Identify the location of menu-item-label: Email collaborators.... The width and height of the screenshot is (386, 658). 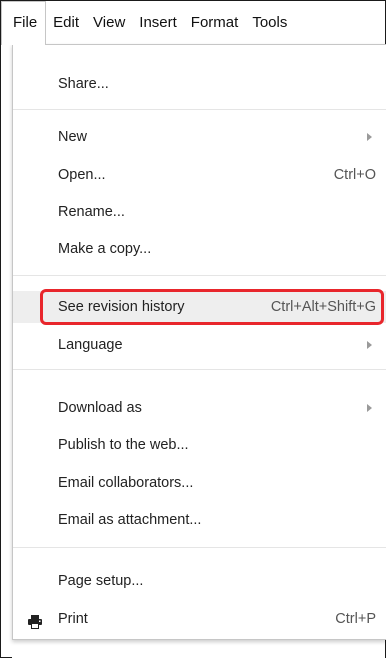
(126, 483).